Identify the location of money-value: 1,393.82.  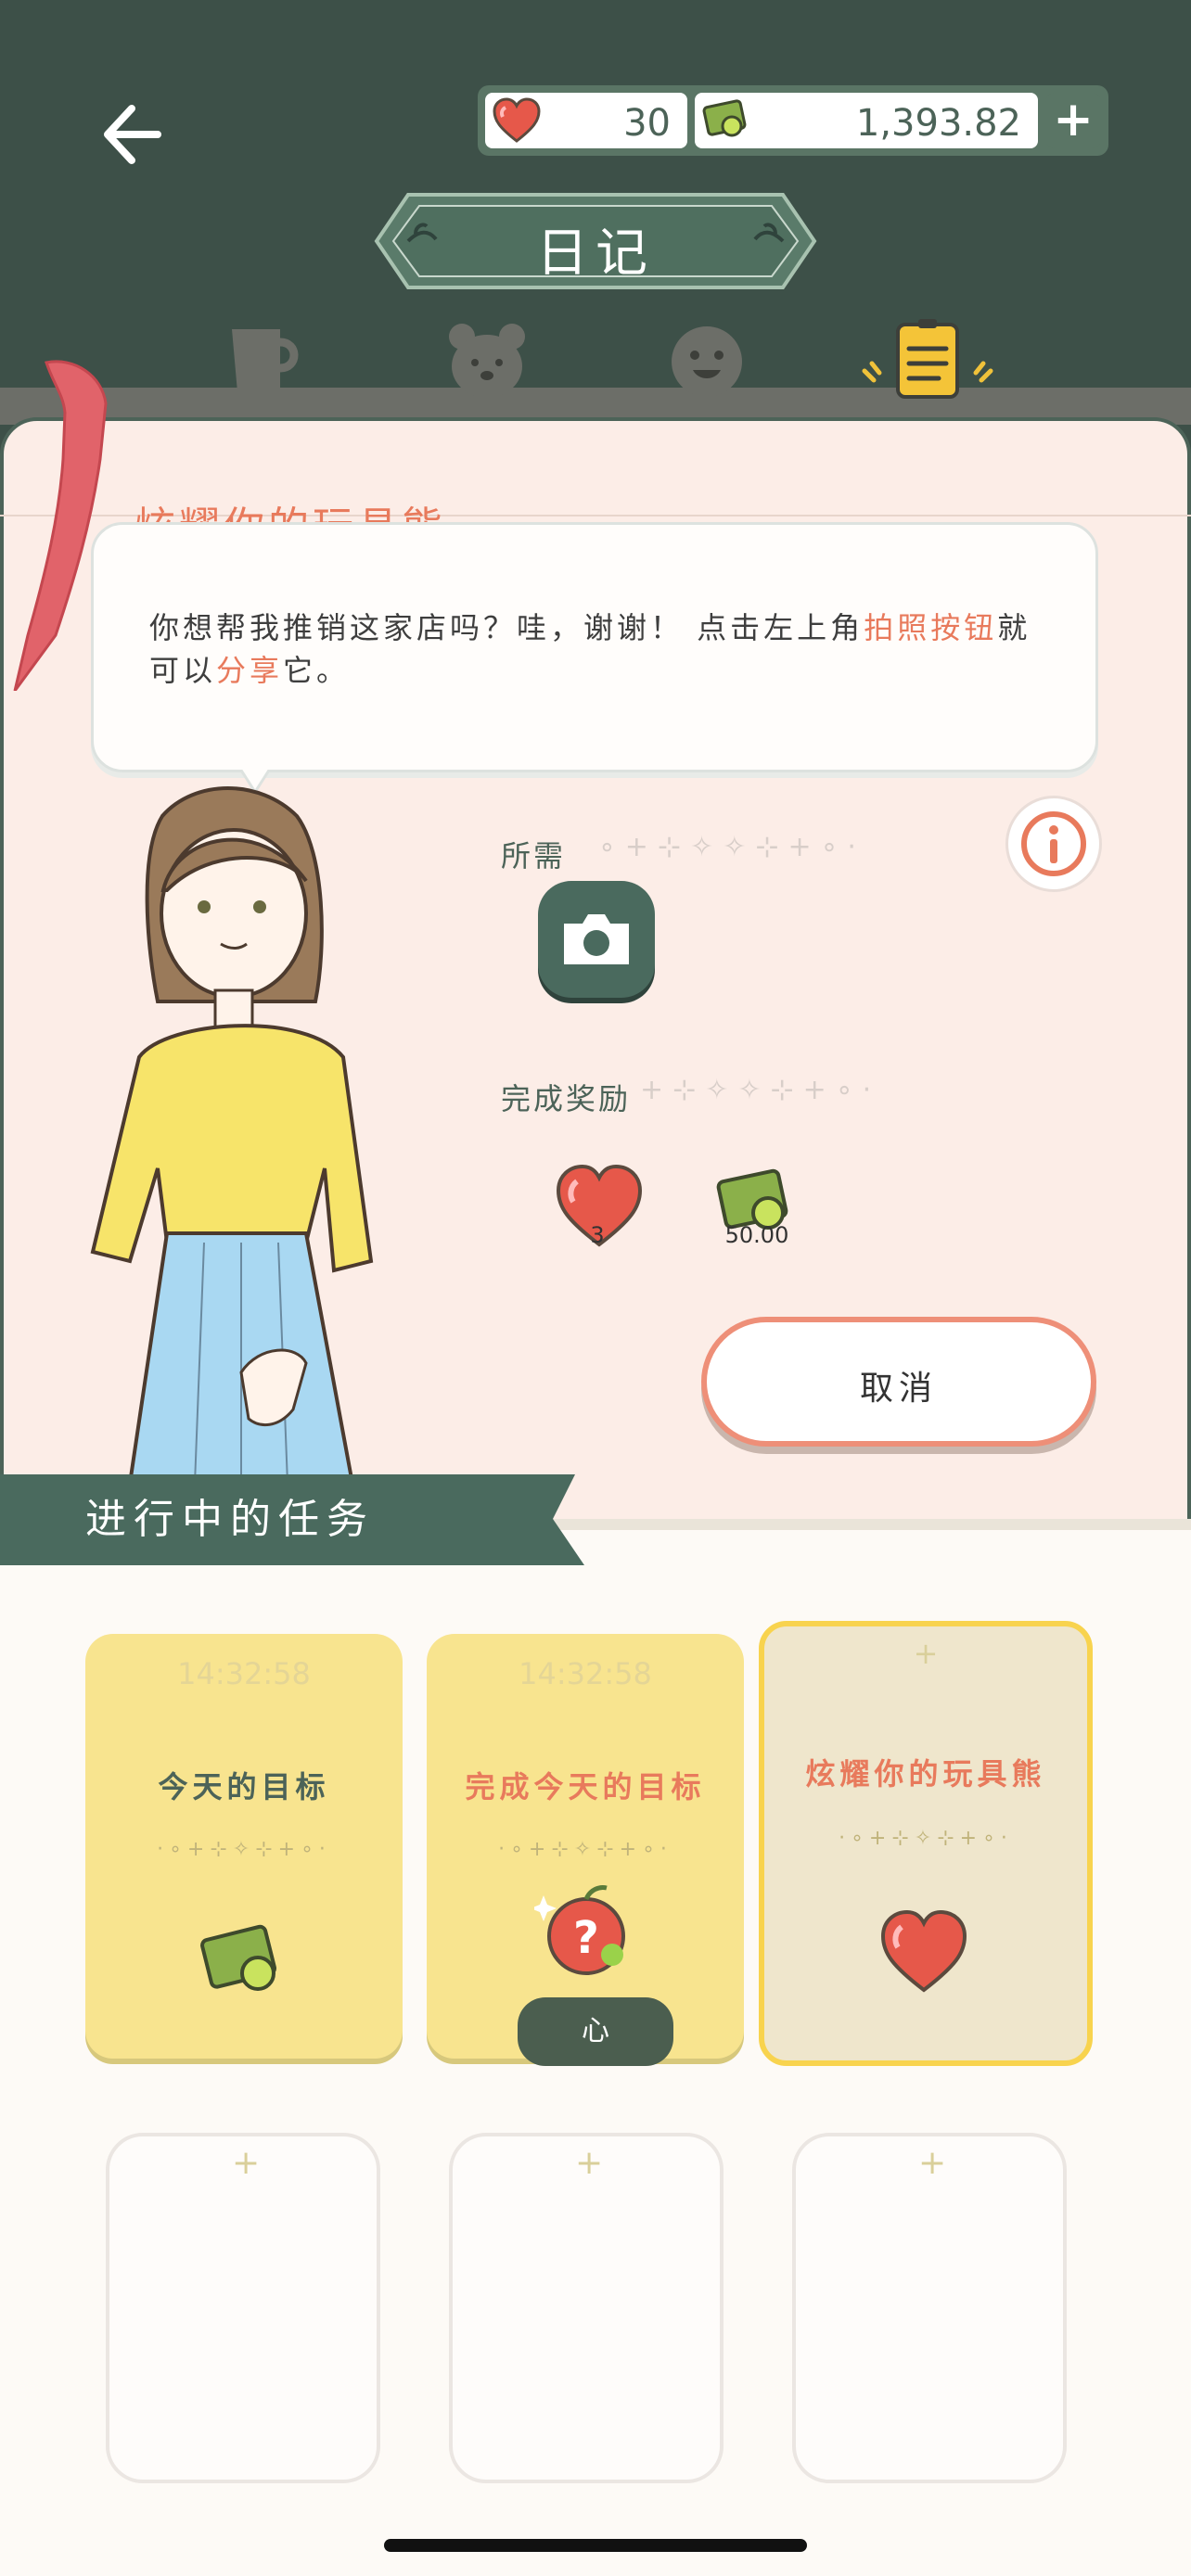
(938, 124).